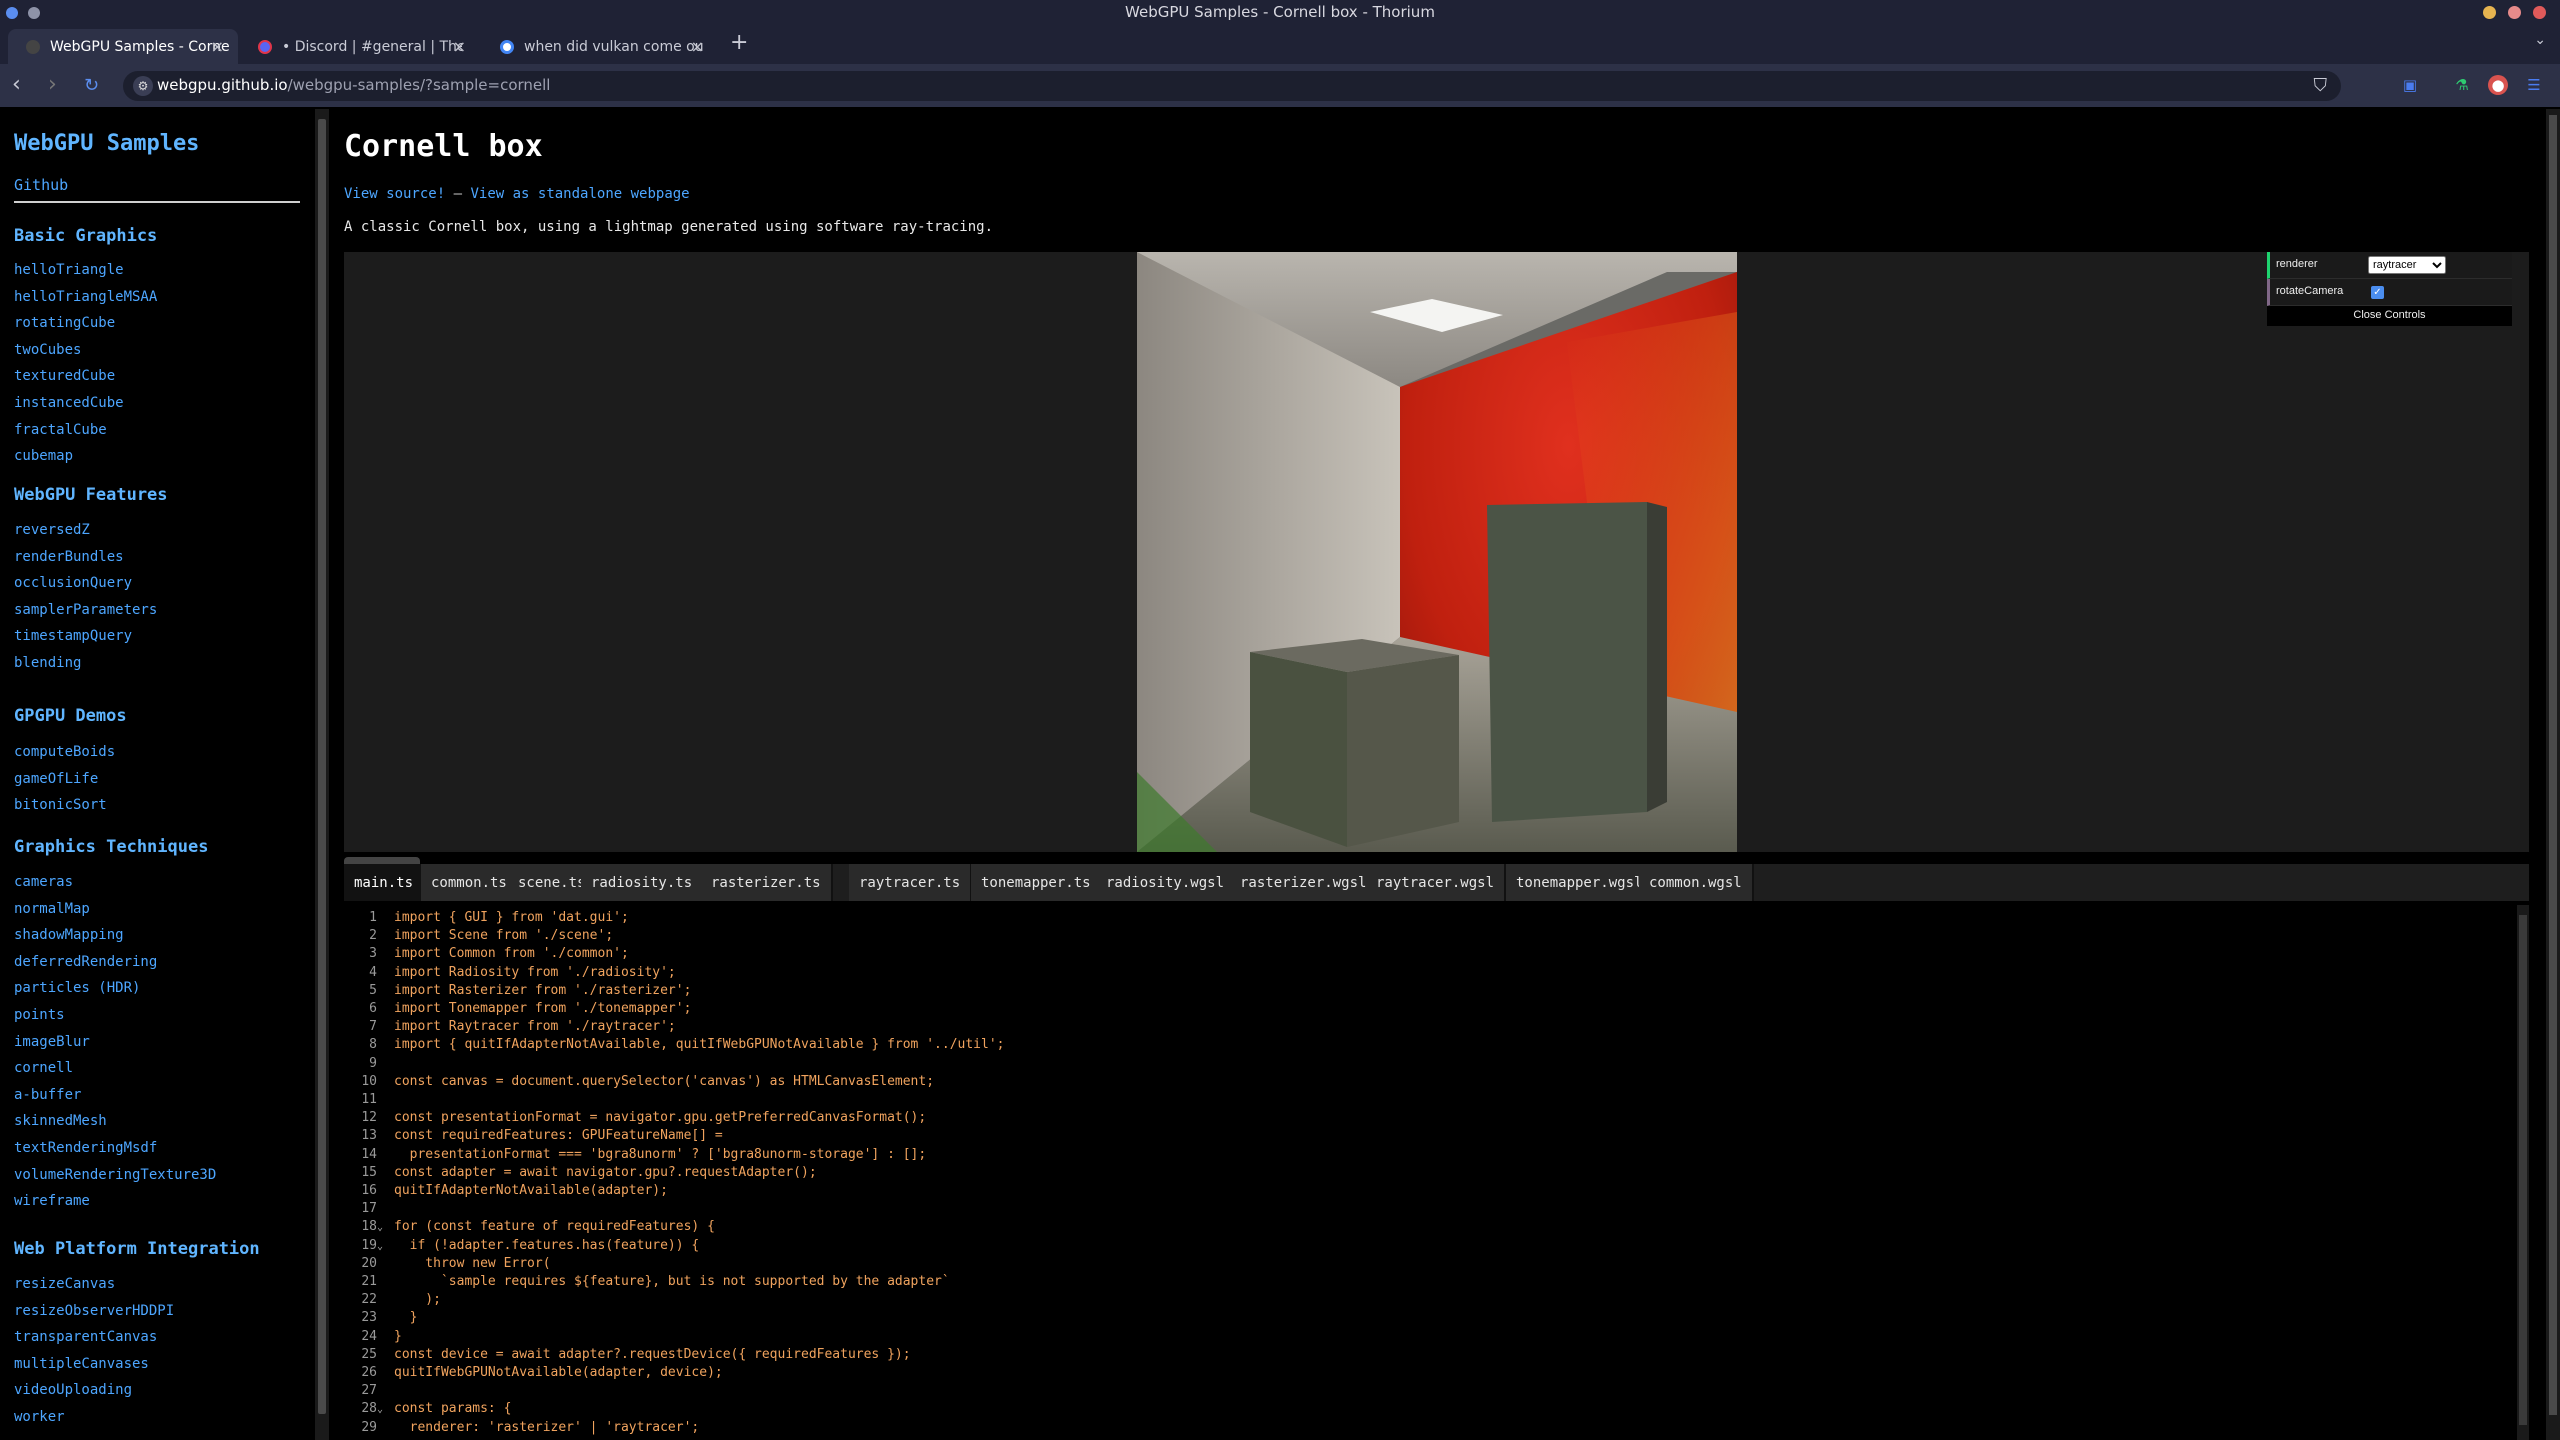  What do you see at coordinates (91, 85) in the screenshot?
I see `reload-icon: ↻` at bounding box center [91, 85].